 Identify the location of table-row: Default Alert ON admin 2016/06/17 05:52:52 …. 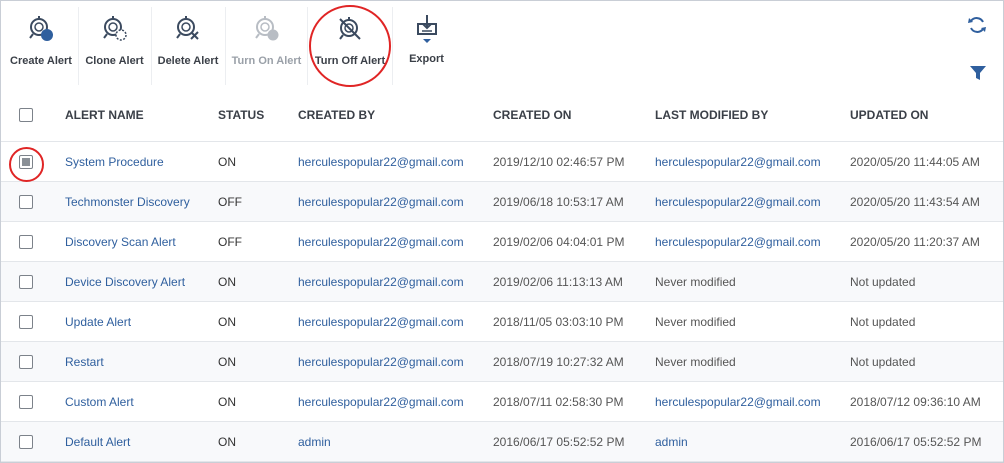
(502, 441).